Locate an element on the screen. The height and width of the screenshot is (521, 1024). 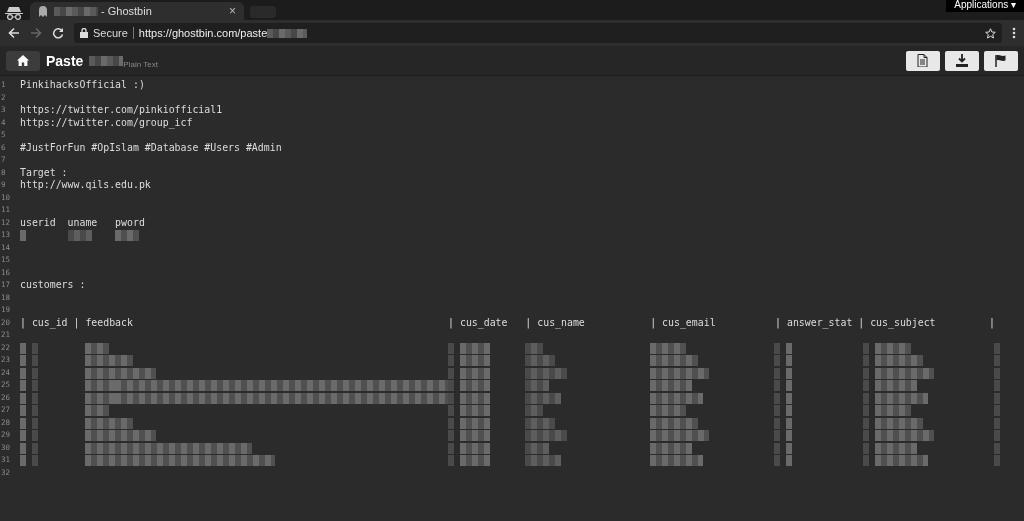
download-button is located at coordinates (962, 60).